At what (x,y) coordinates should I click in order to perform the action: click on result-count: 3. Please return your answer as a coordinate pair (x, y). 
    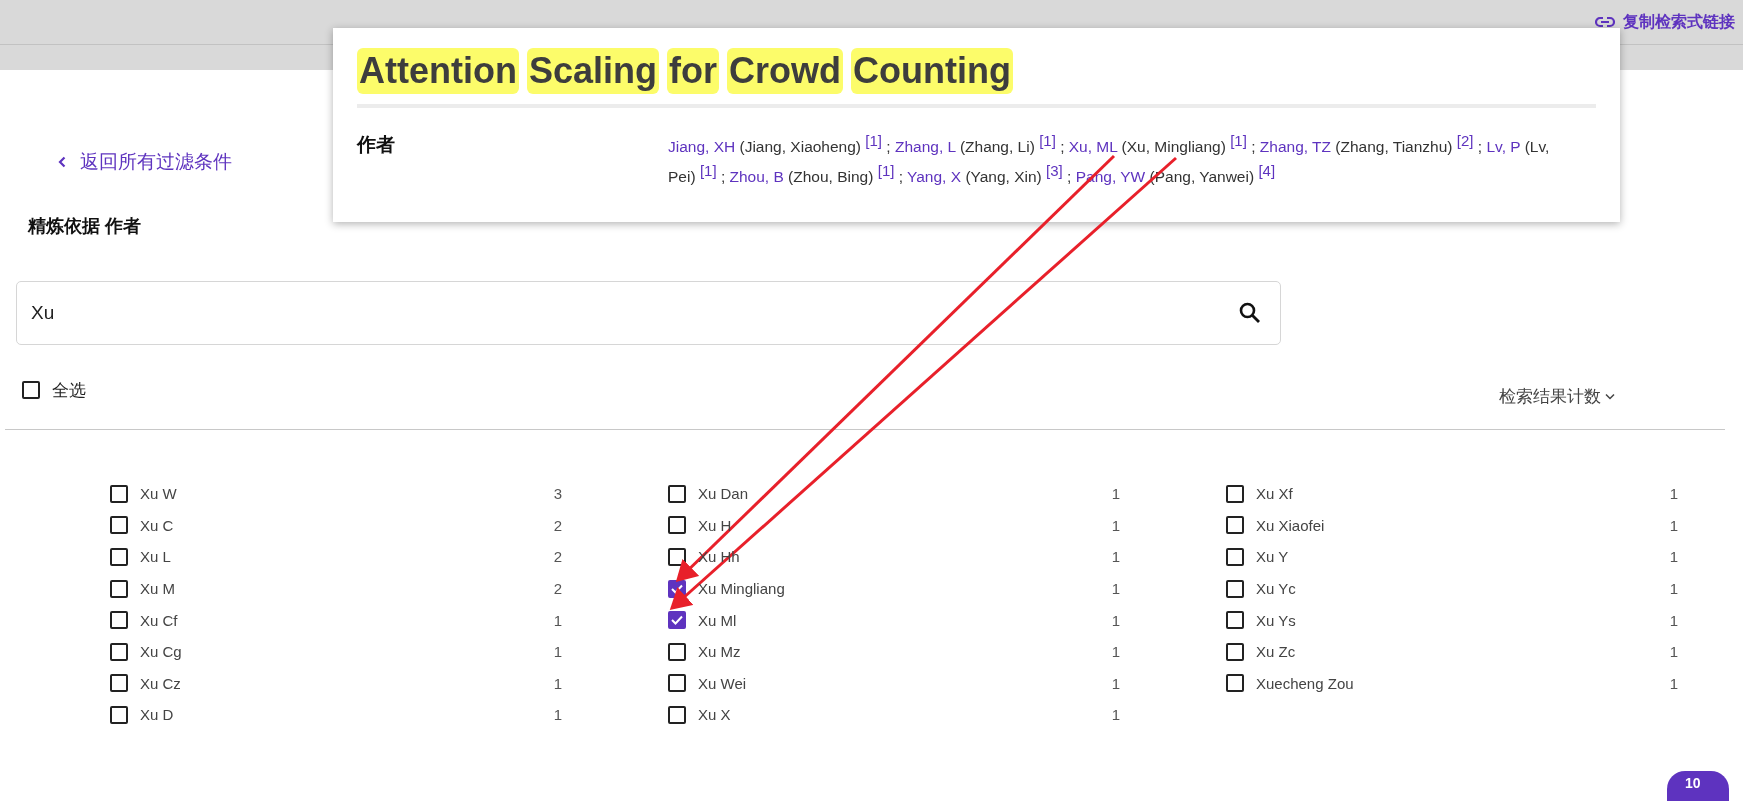
    Looking at the image, I should click on (557, 494).